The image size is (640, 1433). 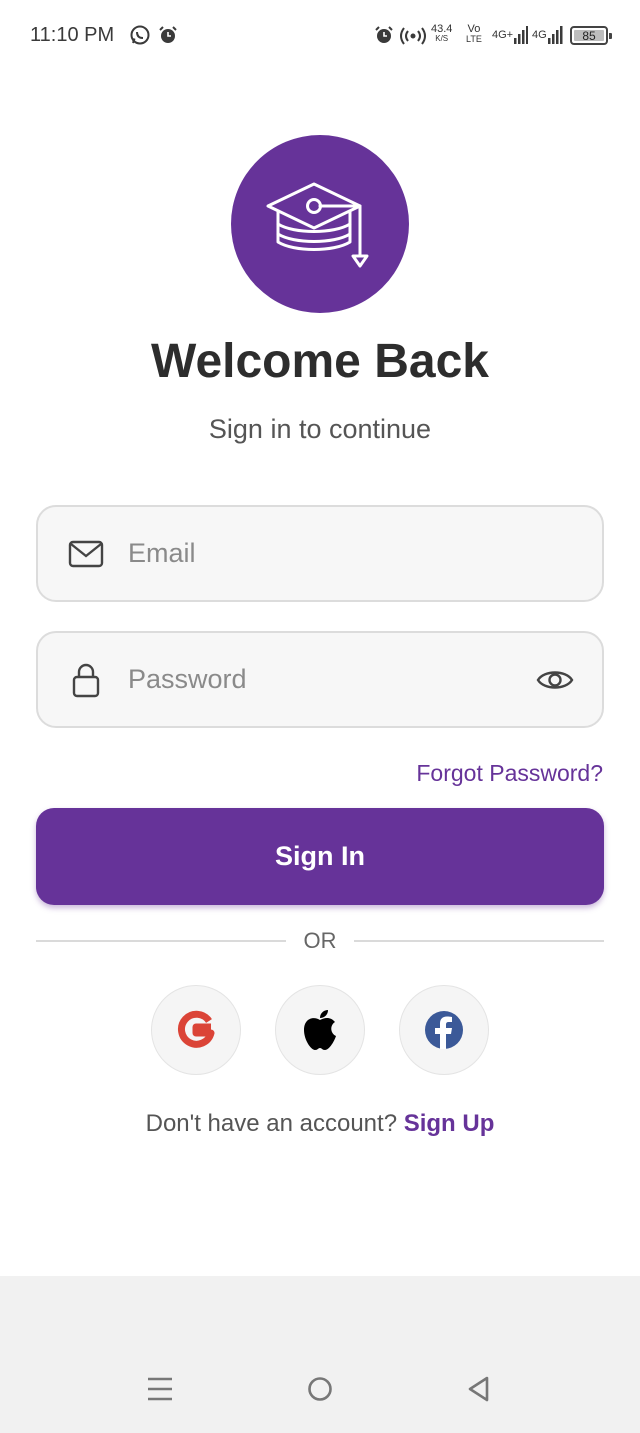 I want to click on volte-indicator: Vo LTE, so click(x=474, y=34).